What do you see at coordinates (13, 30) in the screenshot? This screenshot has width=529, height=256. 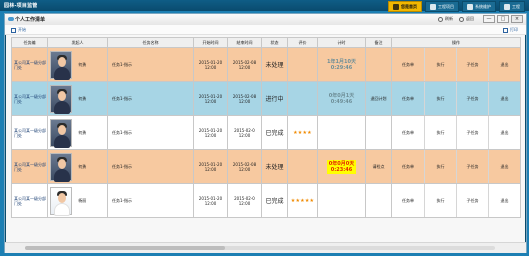 I see `add-icon` at bounding box center [13, 30].